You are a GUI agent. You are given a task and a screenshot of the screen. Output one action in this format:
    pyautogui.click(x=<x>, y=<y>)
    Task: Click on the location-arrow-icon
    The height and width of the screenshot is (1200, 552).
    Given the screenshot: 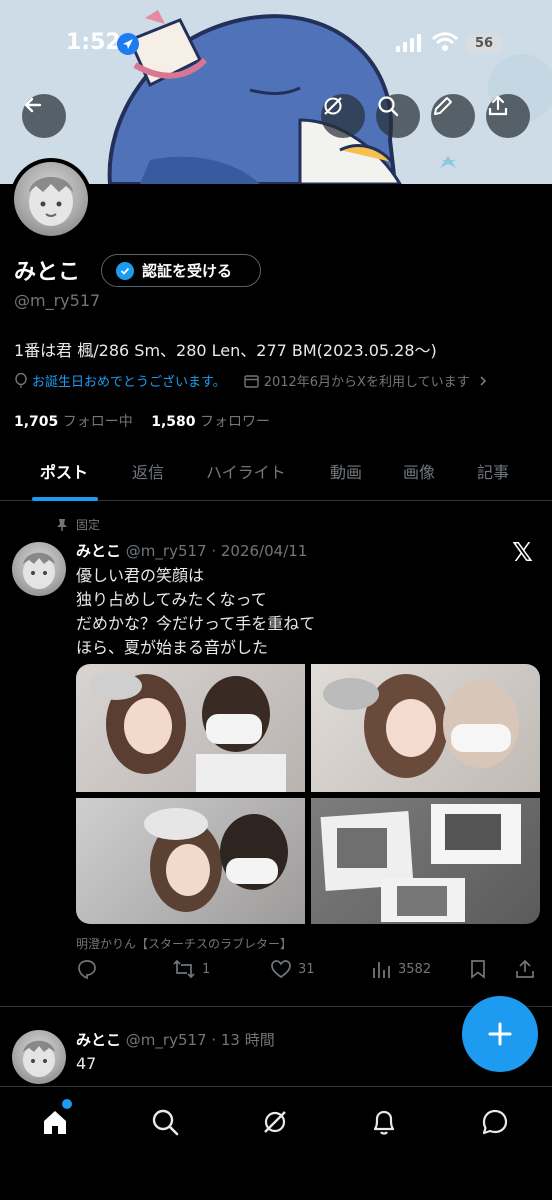 What is the action you would take?
    pyautogui.click(x=128, y=44)
    